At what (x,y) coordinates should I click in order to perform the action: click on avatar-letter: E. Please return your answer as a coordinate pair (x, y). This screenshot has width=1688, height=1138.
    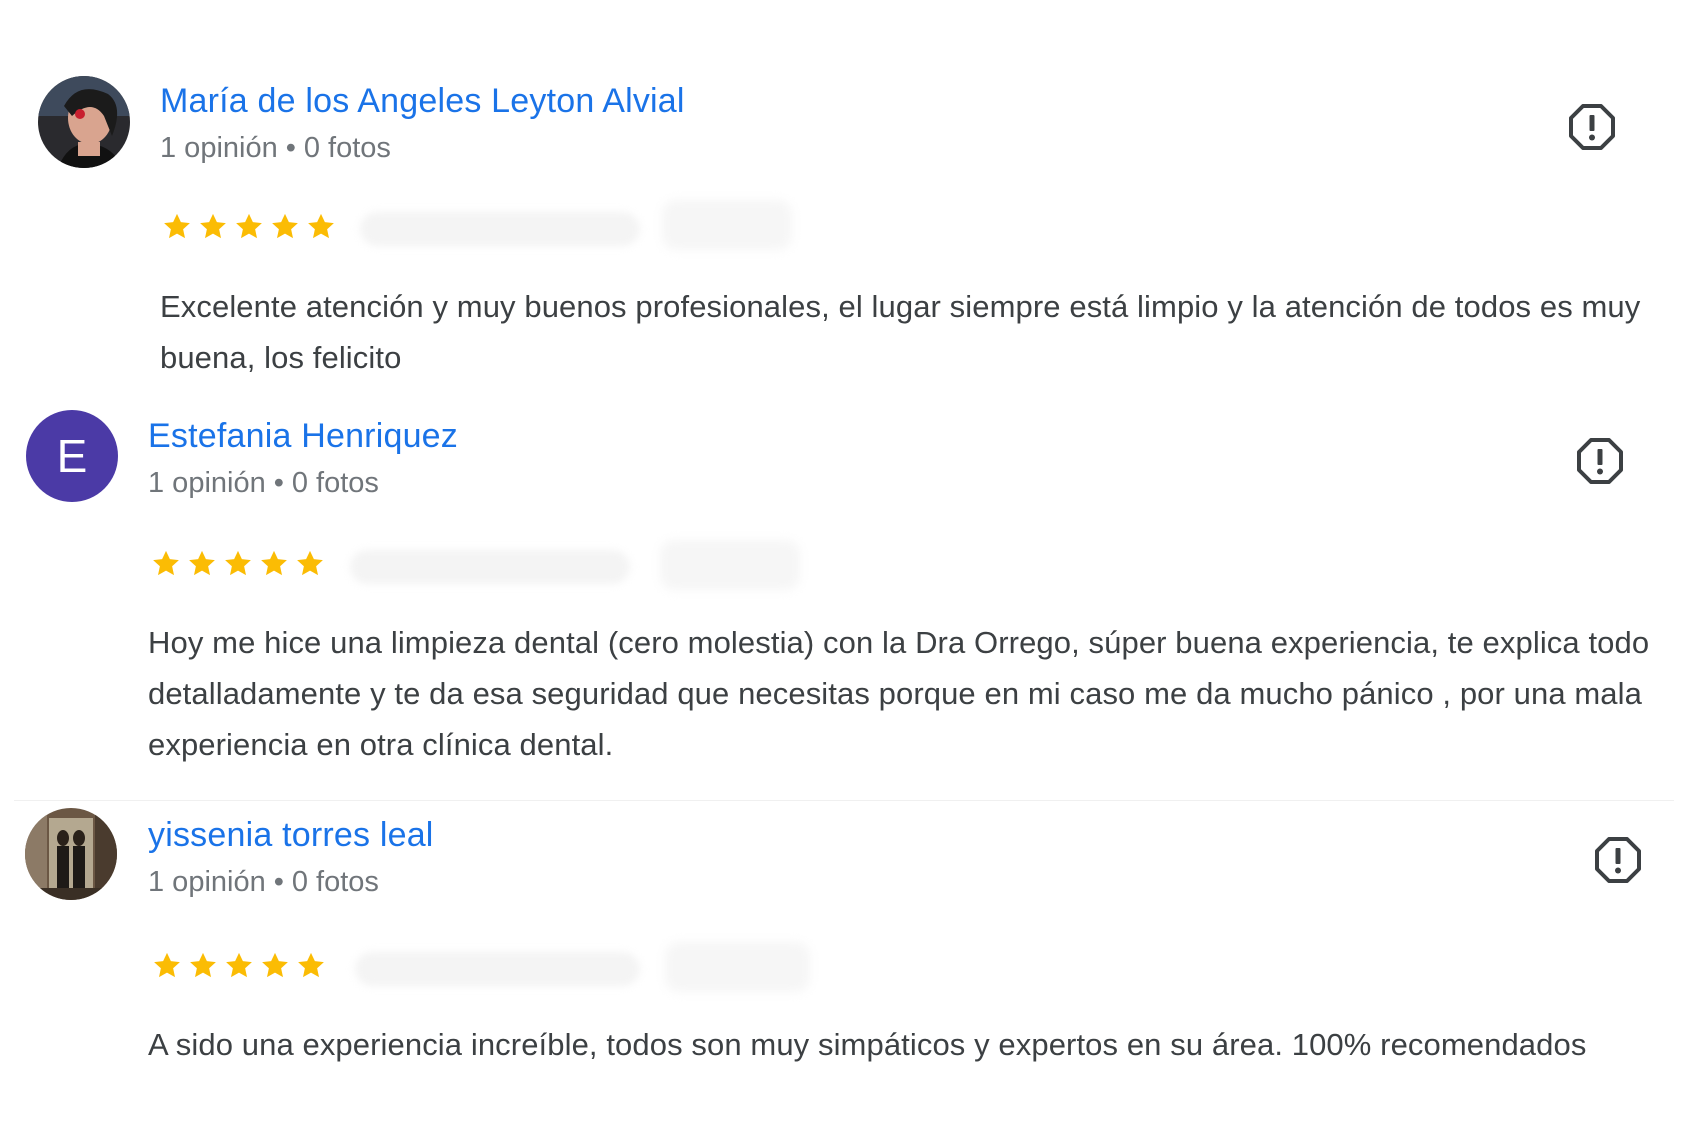
    Looking at the image, I should click on (72, 456).